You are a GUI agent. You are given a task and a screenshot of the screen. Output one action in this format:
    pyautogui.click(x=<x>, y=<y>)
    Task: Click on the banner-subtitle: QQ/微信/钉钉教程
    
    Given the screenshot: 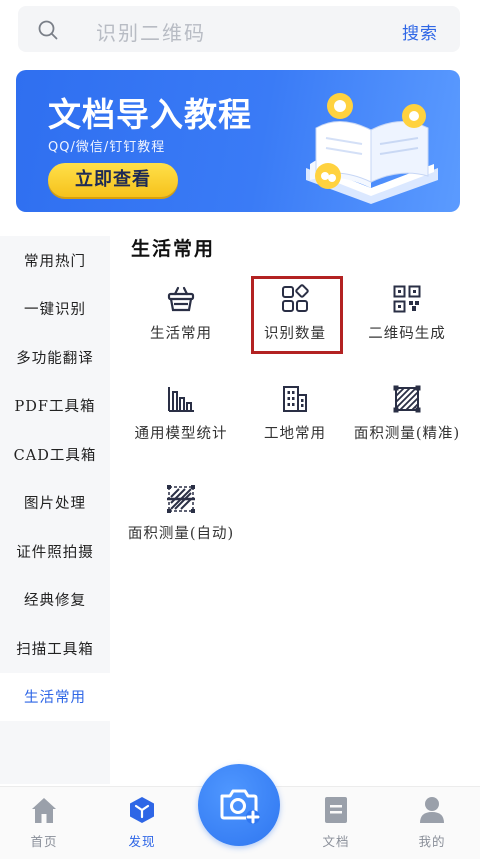 What is the action you would take?
    pyautogui.click(x=107, y=147)
    